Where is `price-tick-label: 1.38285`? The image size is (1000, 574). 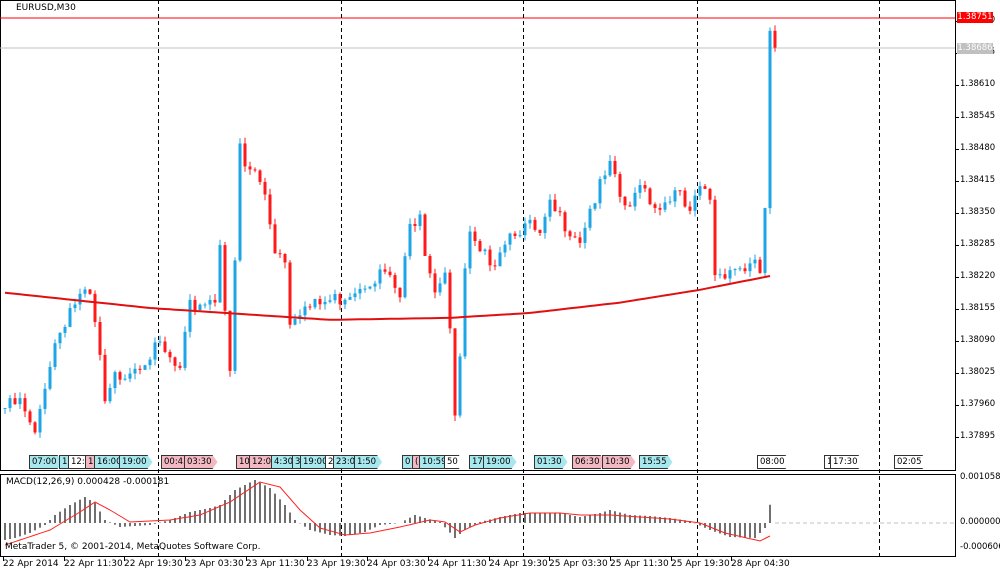
price-tick-label: 1.38285 is located at coordinates (978, 244).